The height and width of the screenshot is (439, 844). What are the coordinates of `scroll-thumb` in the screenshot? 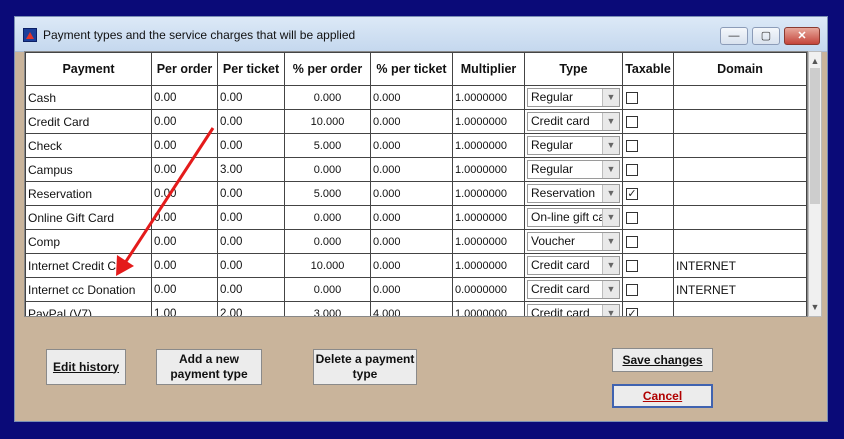 It's located at (815, 136).